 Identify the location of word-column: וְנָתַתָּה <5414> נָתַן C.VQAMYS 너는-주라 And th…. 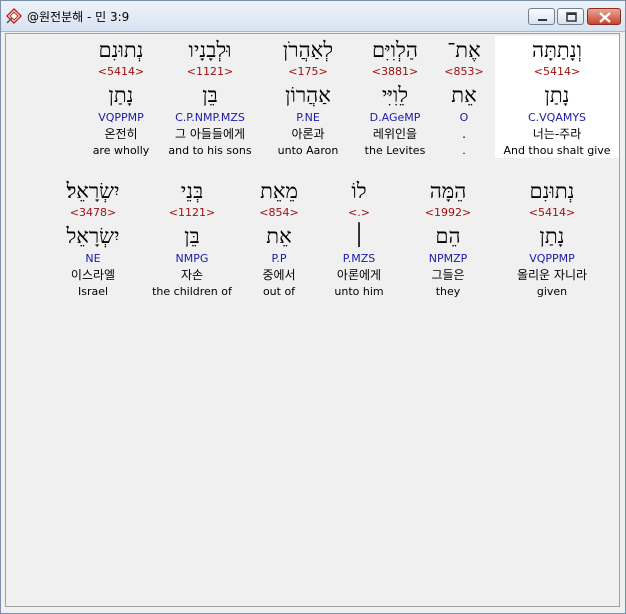
(557, 97).